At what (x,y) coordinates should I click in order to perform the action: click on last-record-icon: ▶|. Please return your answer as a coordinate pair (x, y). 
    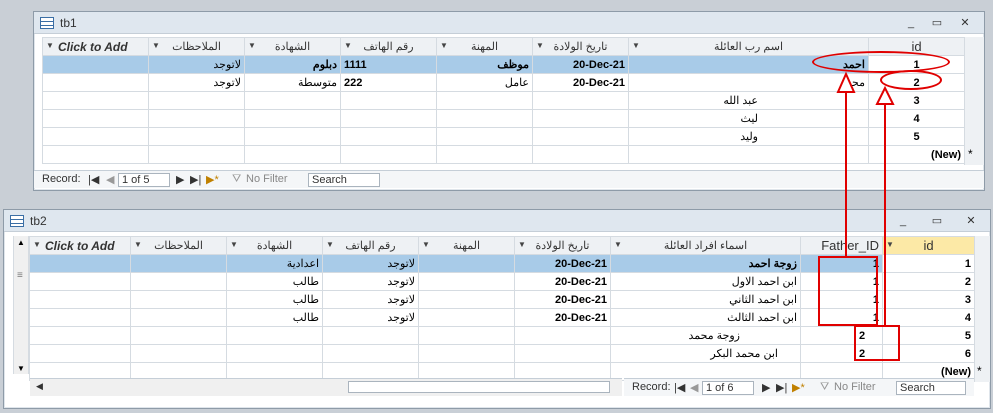
    Looking at the image, I should click on (195, 179).